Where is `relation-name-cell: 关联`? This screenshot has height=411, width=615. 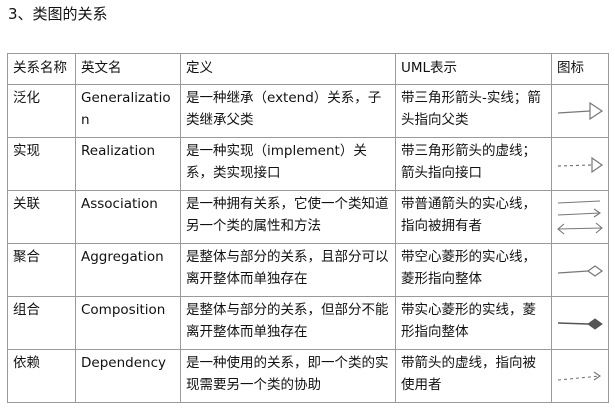
relation-name-cell: 关联 is located at coordinates (41, 217).